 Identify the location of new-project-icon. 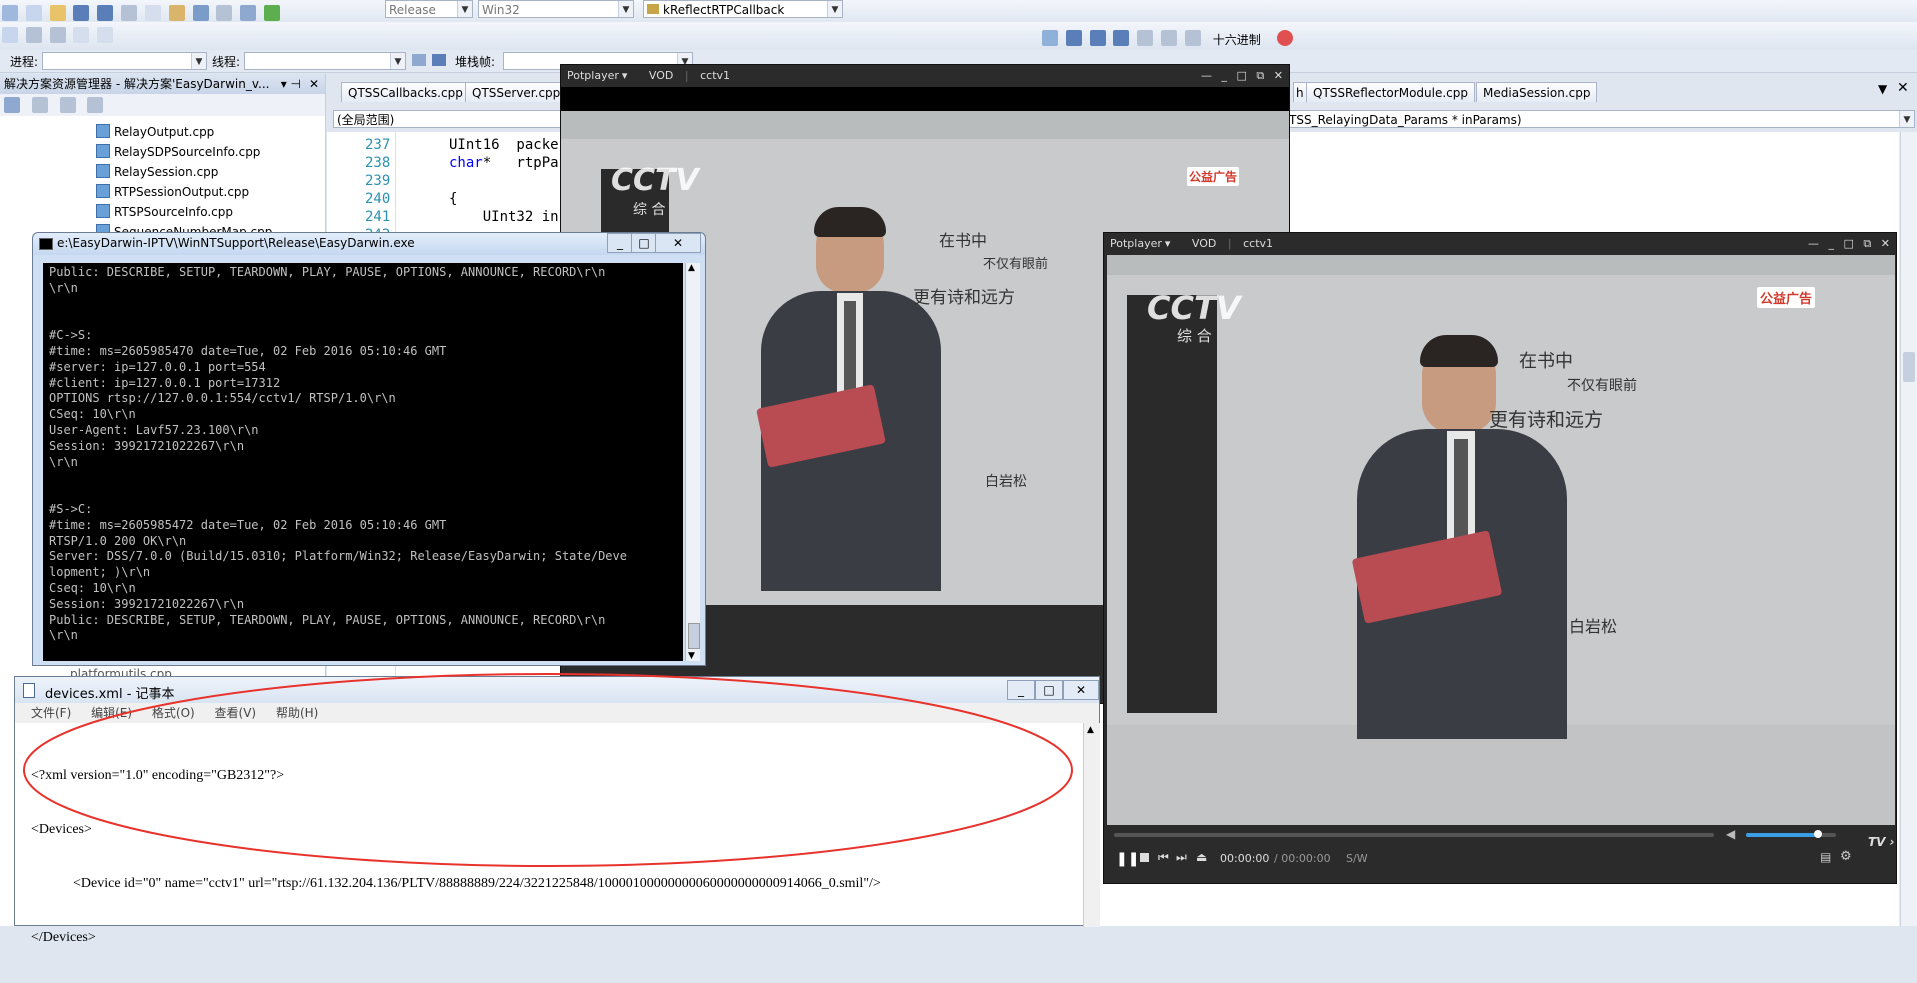
(10, 13).